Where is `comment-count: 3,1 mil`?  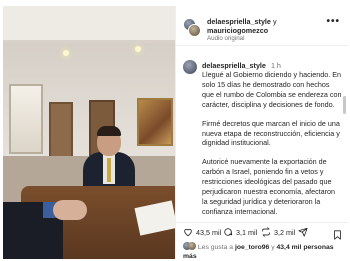
comment-count: 3,1 mil is located at coordinates (247, 232).